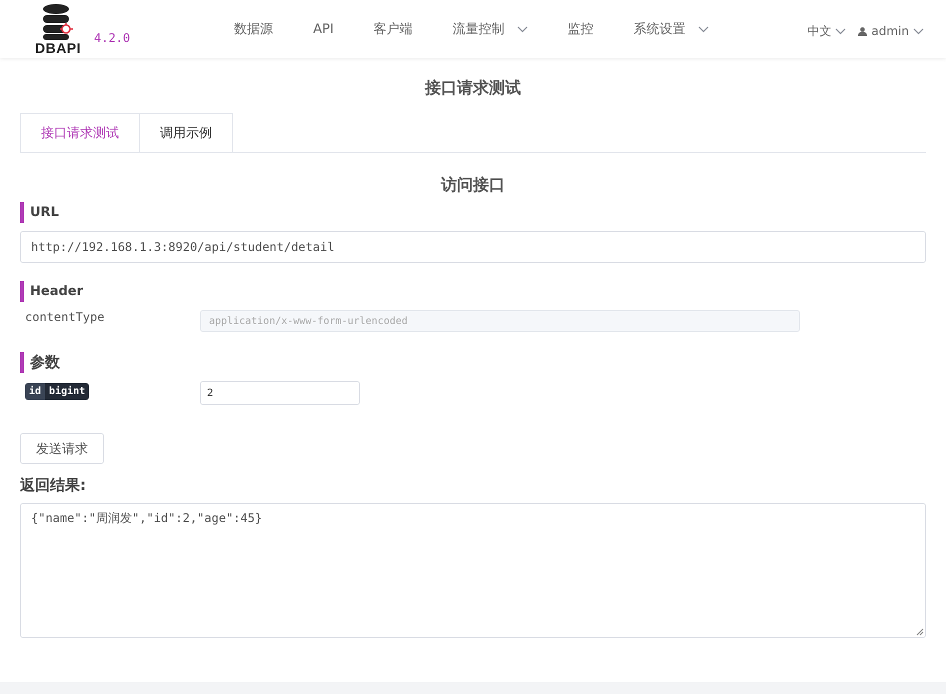 The image size is (946, 694). I want to click on url-field: http://192.168.1.3:8920/api/student/detail, so click(473, 247).